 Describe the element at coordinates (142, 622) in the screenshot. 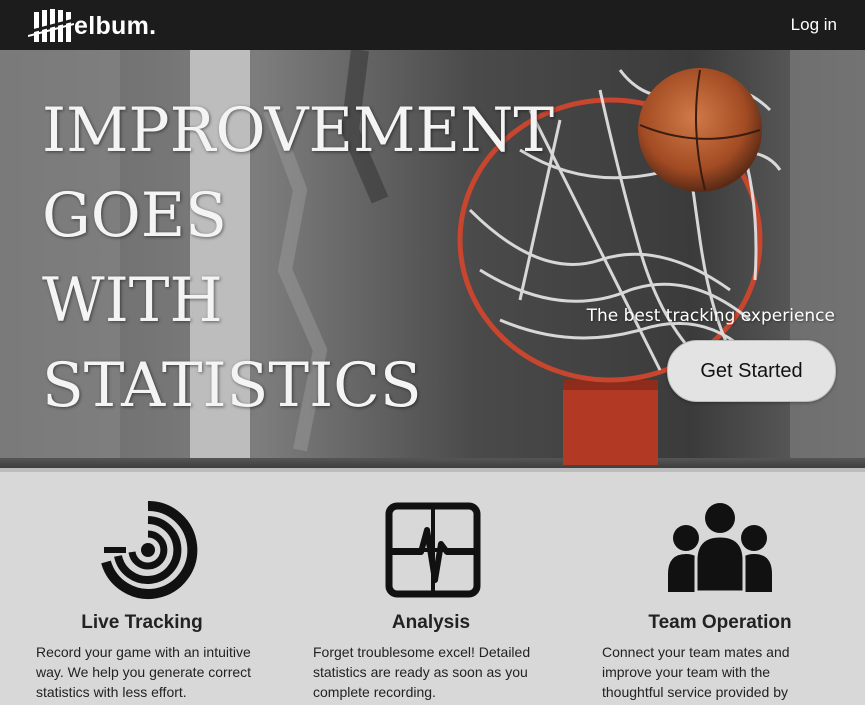

I see `feature-title: Live Tracking` at that location.